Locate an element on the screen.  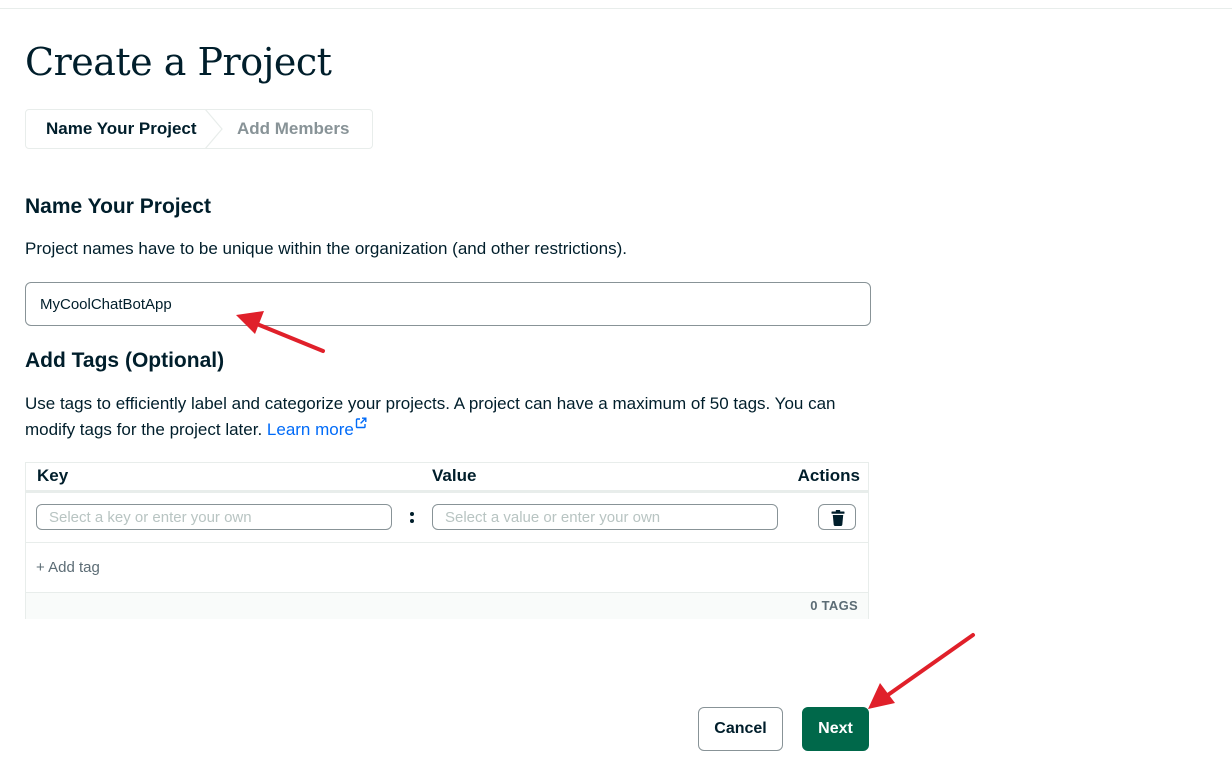
step-name-your-project: Name Your Project is located at coordinates (121, 129).